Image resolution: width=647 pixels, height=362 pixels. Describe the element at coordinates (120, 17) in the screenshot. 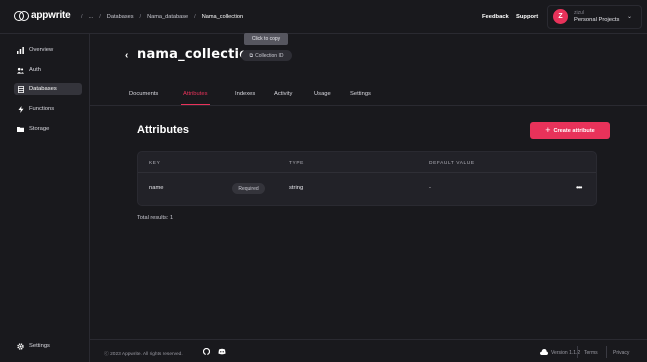

I see `breadcrumb-databases: Databases` at that location.